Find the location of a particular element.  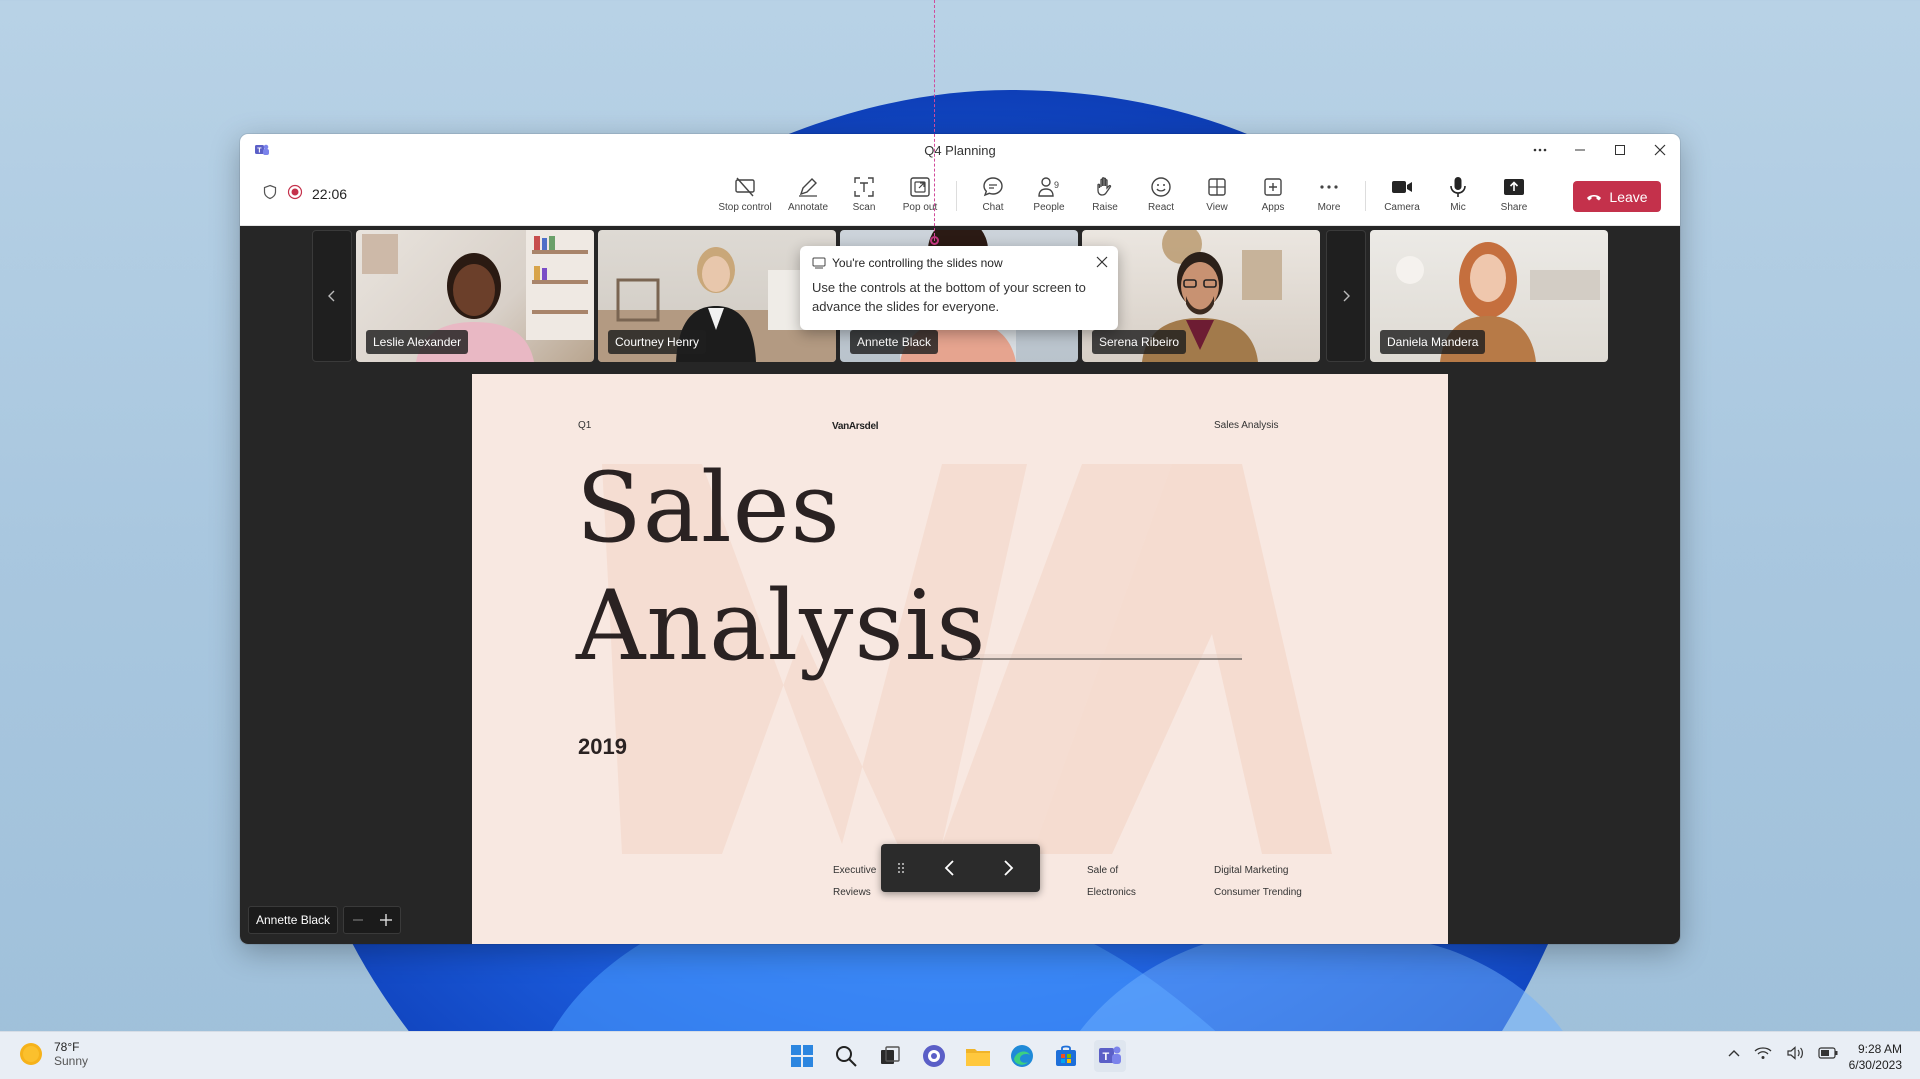

camera-button: Camera is located at coordinates (1402, 192).